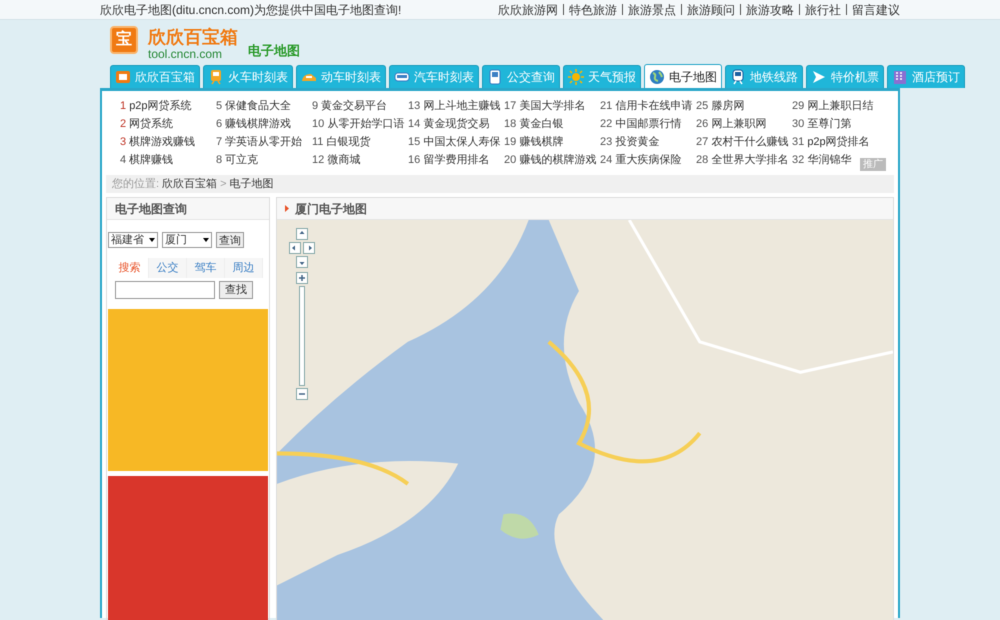 This screenshot has height=620, width=1000. I want to click on hot-link: 22 中国邮票行情, so click(641, 124).